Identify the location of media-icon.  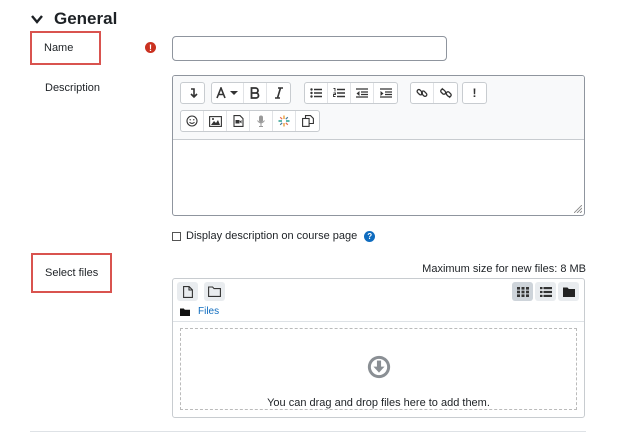
(238, 121).